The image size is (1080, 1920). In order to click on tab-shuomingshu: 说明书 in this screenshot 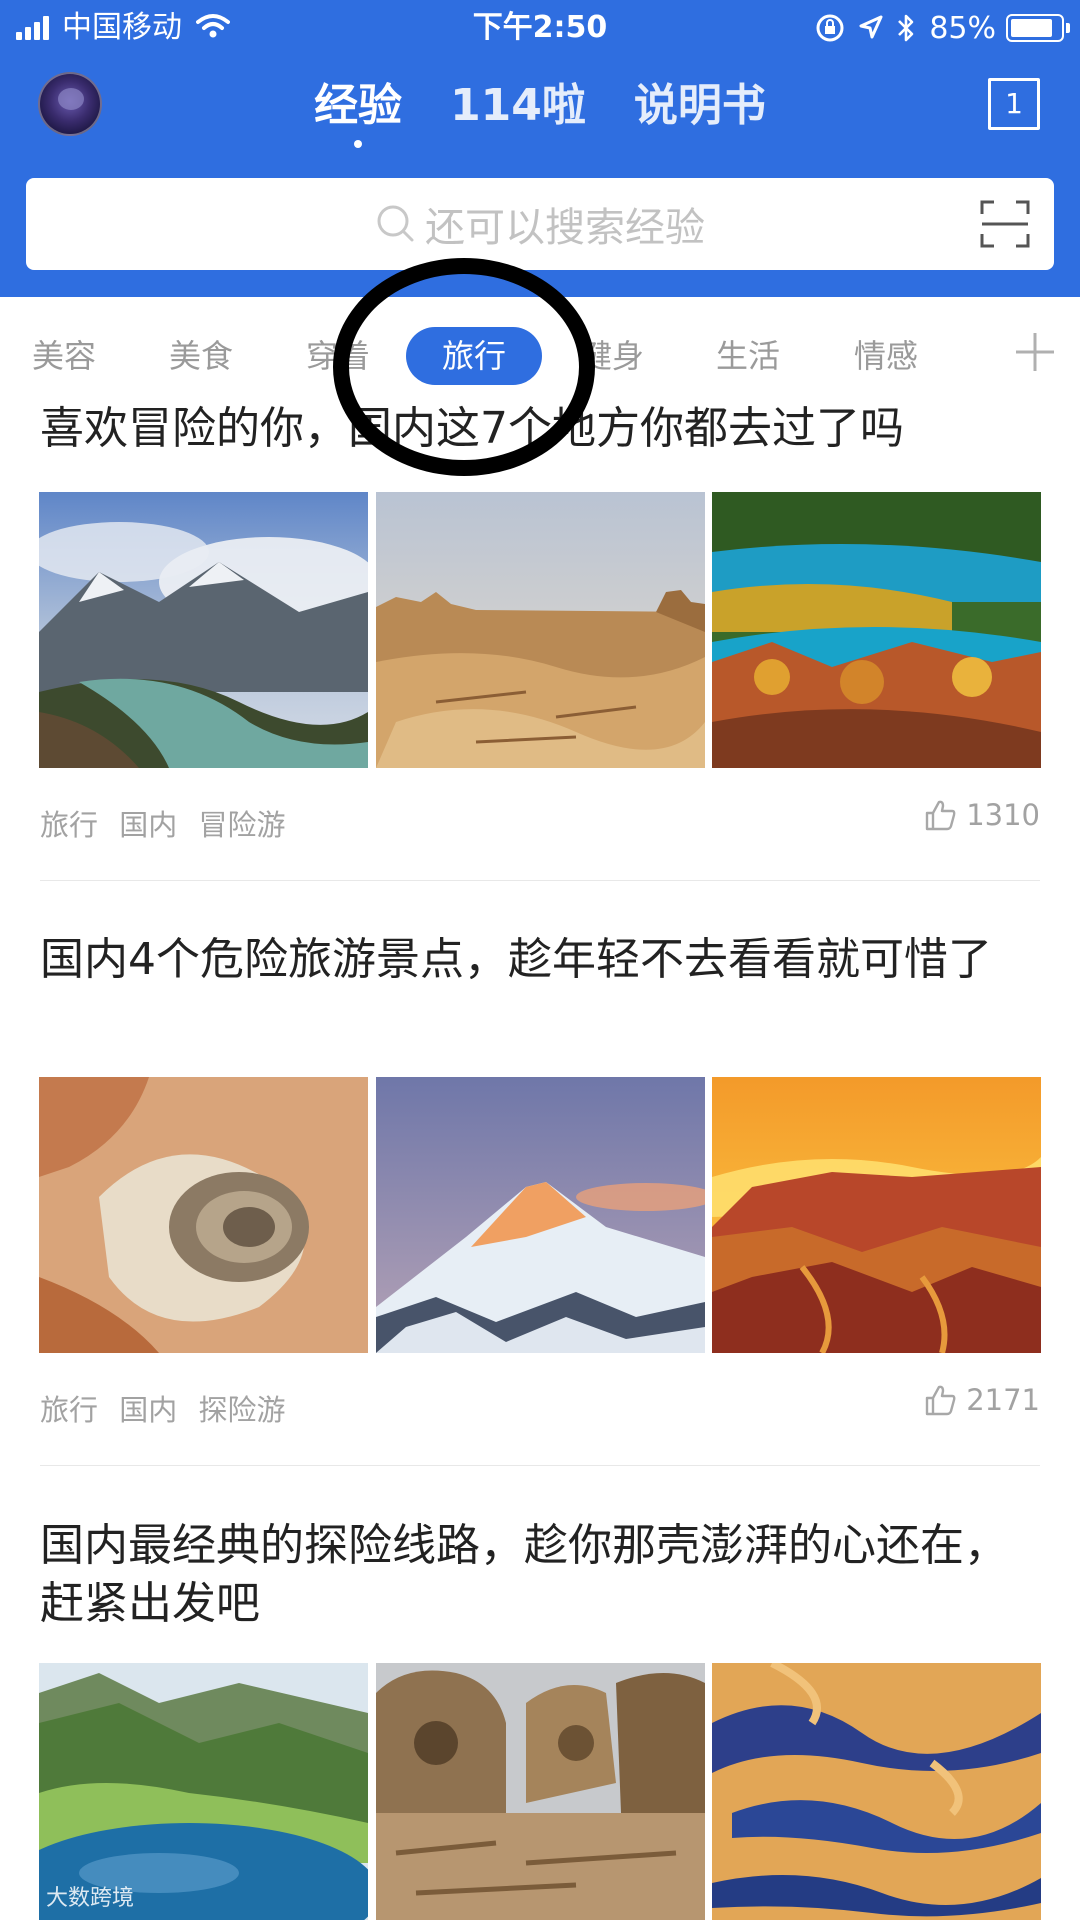, I will do `click(700, 106)`.